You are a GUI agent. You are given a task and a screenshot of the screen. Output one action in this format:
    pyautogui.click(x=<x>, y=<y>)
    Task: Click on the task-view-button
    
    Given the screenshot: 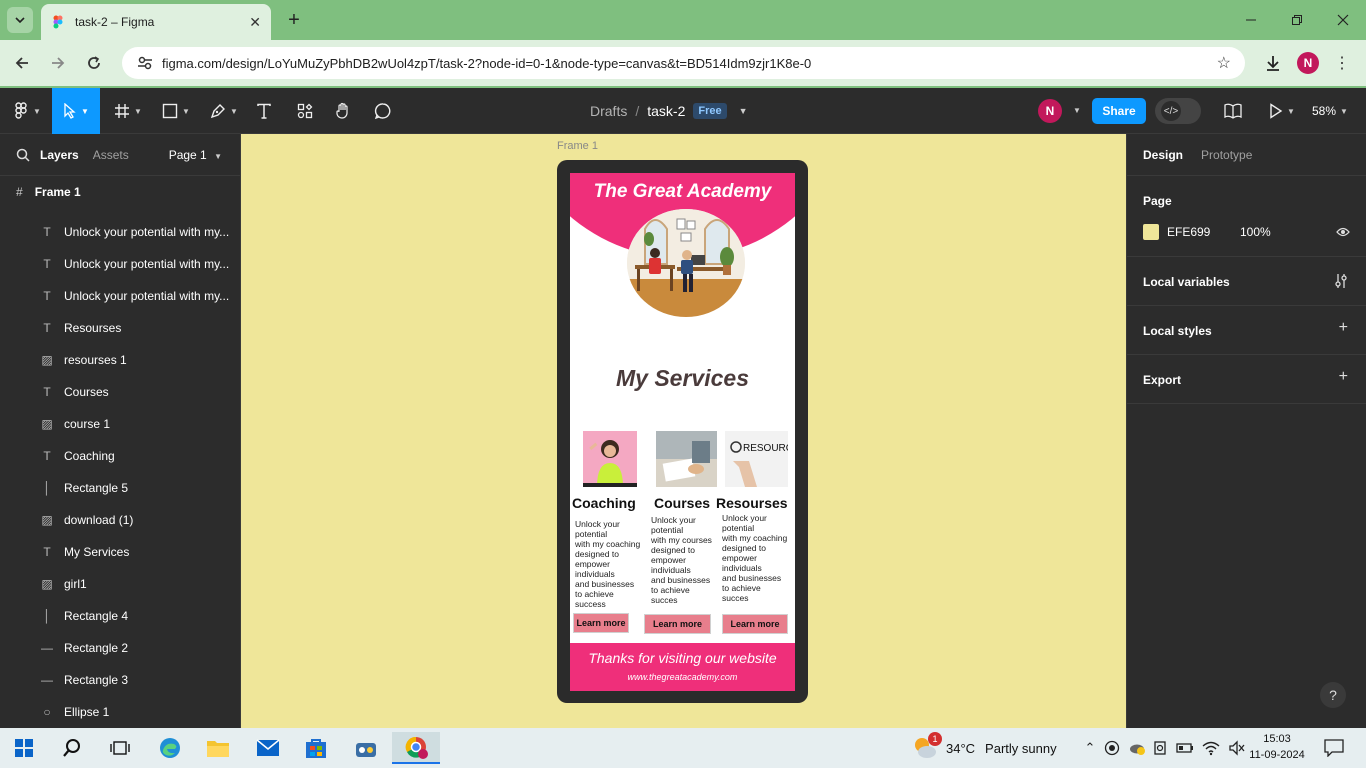 What is the action you would take?
    pyautogui.click(x=120, y=748)
    